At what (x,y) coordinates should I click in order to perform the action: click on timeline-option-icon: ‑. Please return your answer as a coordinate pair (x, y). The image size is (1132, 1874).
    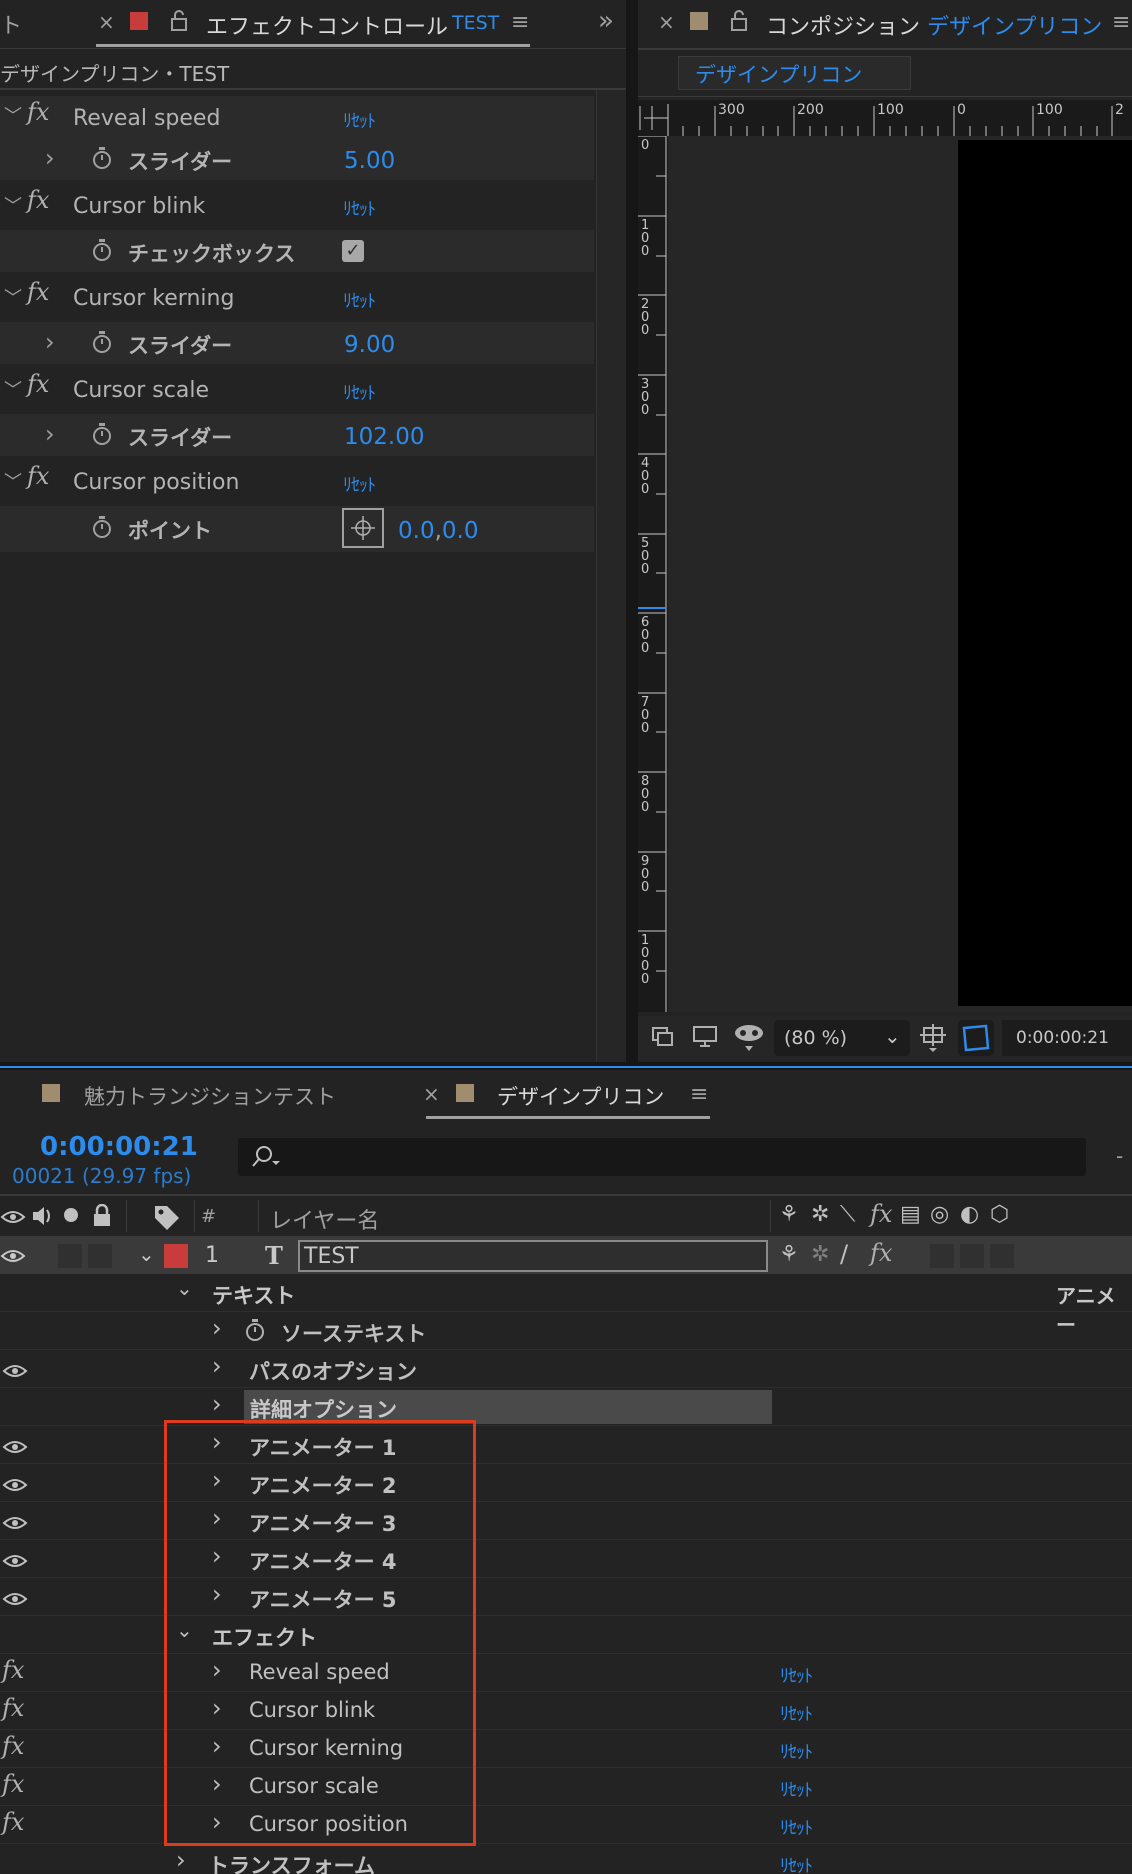
    Looking at the image, I should click on (1119, 1156).